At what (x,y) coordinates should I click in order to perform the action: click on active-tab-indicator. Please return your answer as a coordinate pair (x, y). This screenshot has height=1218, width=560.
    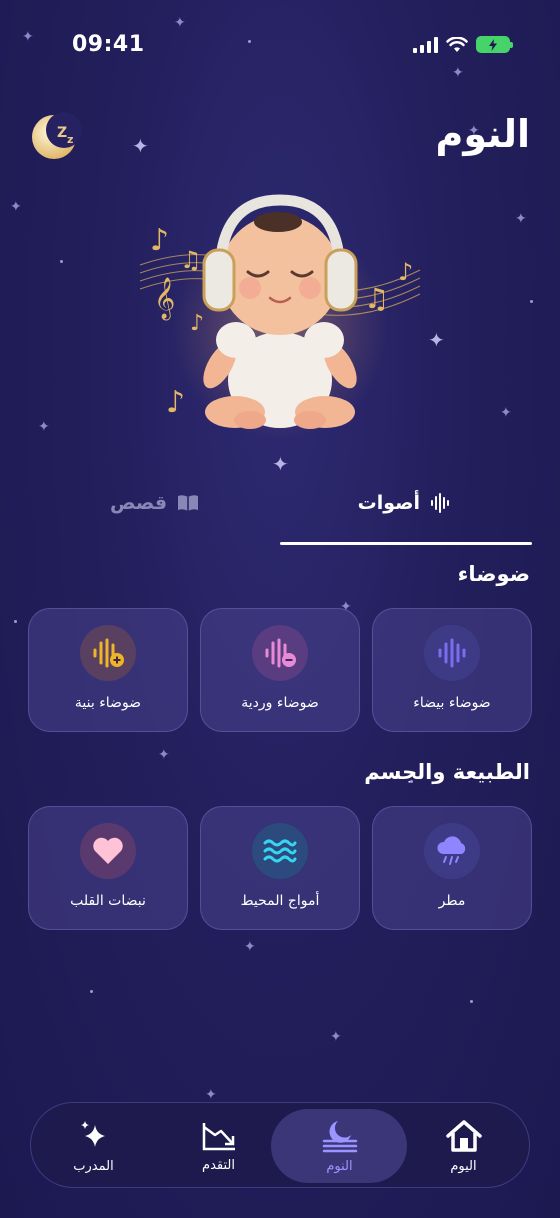
    Looking at the image, I should click on (406, 543).